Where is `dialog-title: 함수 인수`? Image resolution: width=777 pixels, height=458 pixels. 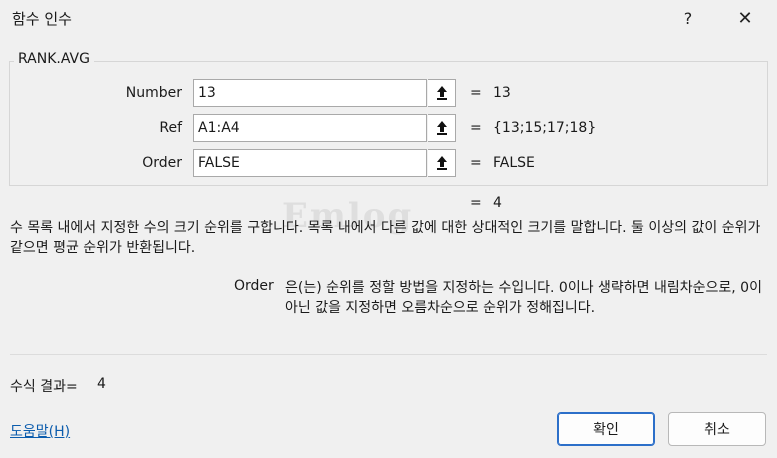 dialog-title: 함수 인수 is located at coordinates (42, 19).